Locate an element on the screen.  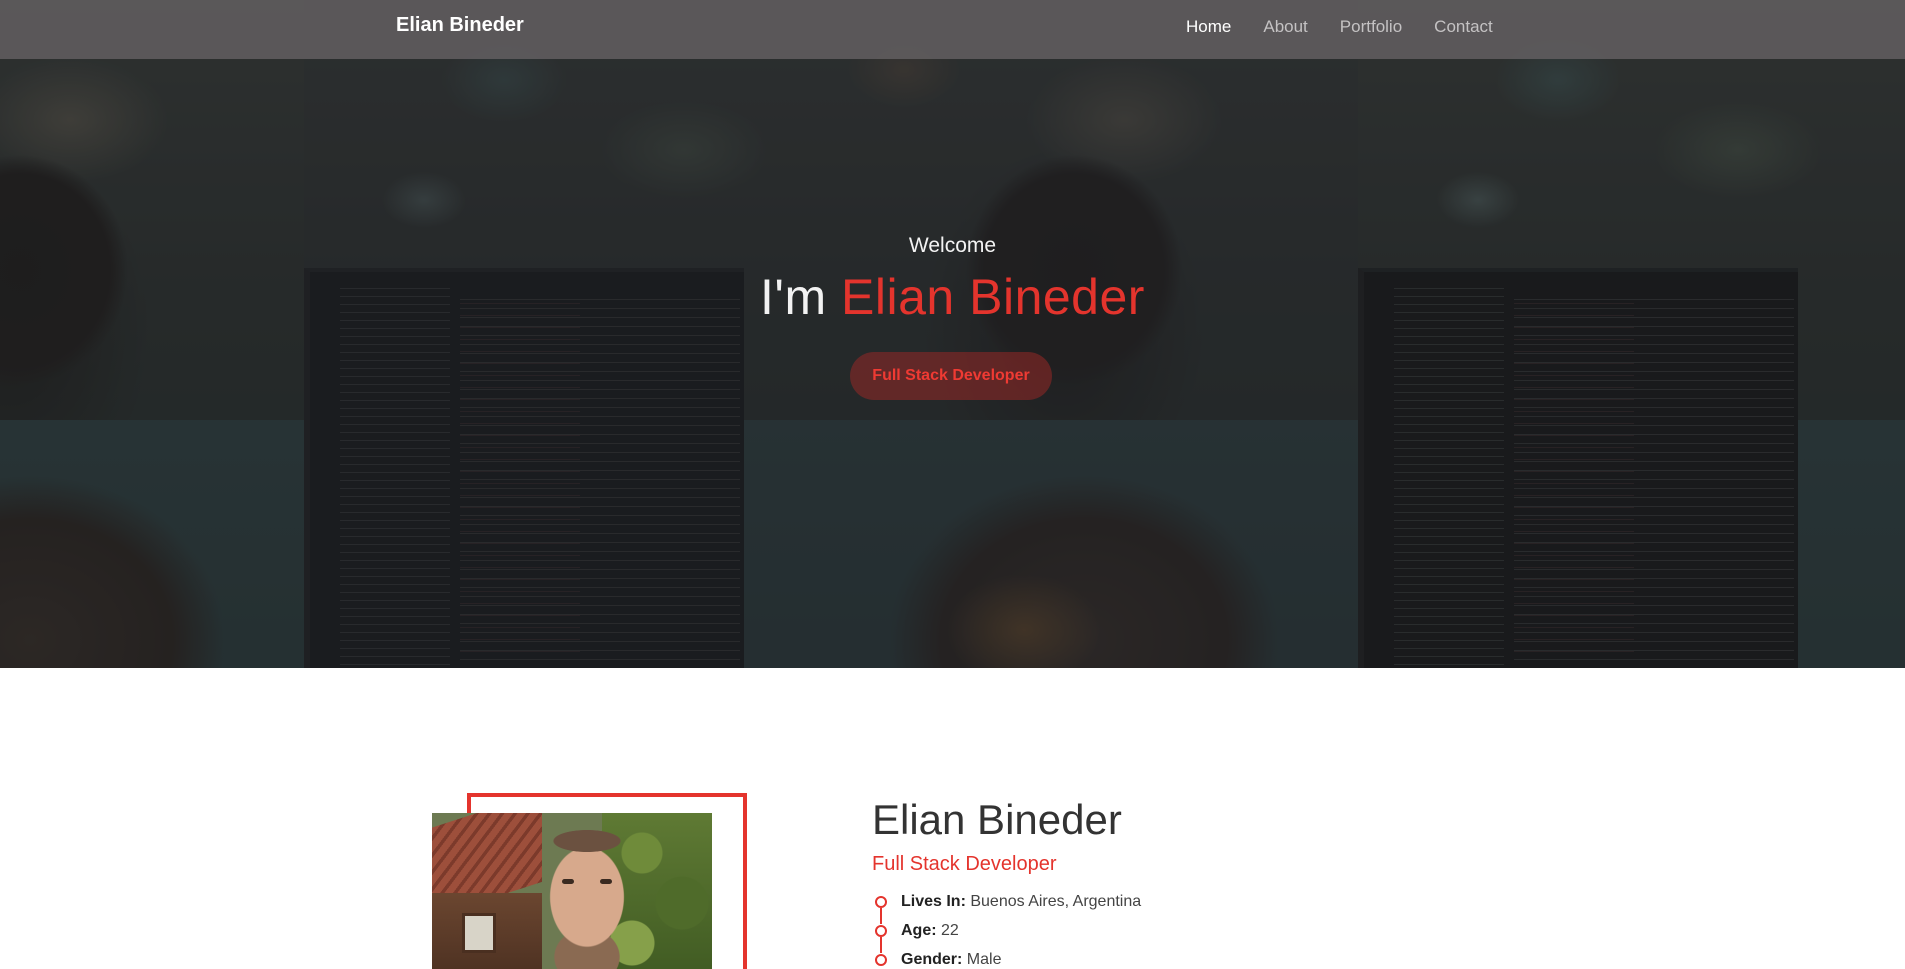
nav-link-contact: Contact is located at coordinates (1463, 27).